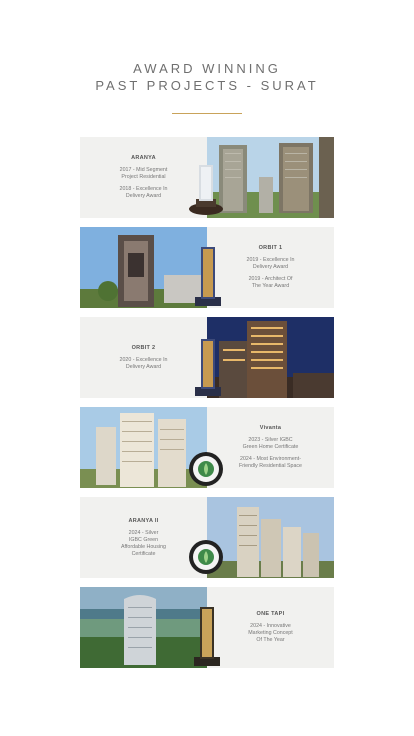 The height and width of the screenshot is (736, 414). What do you see at coordinates (143, 192) in the screenshot?
I see `award-text: 2018 - Excellence In Delivery Award` at bounding box center [143, 192].